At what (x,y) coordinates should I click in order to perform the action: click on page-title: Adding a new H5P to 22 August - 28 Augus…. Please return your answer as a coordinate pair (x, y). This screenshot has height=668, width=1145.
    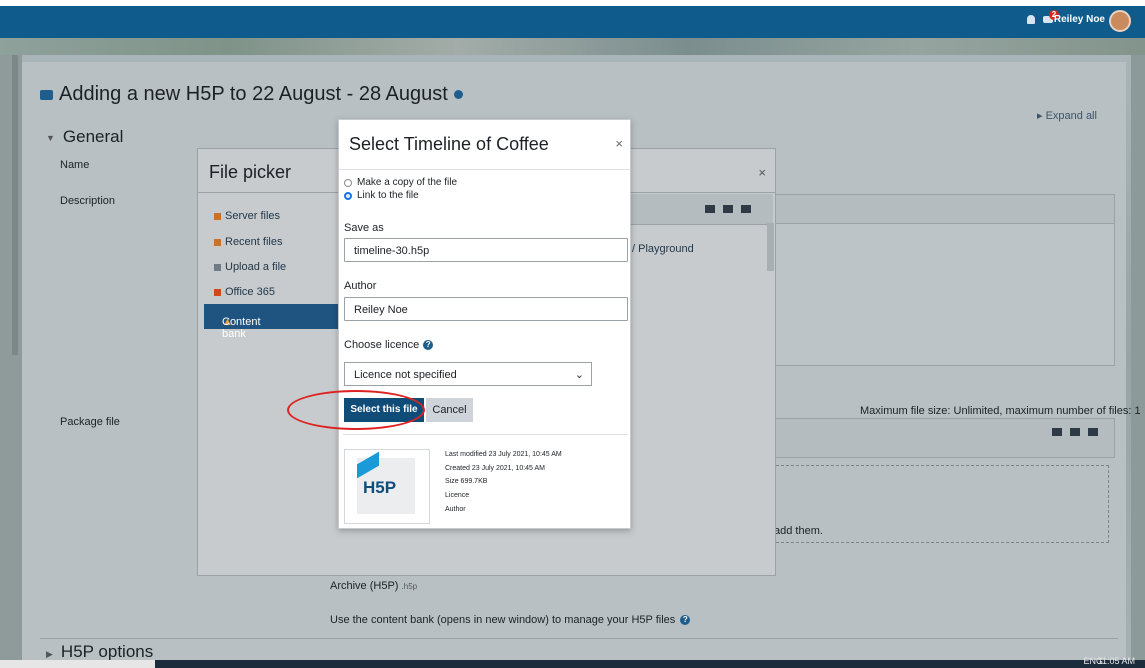
    Looking at the image, I should click on (251, 94).